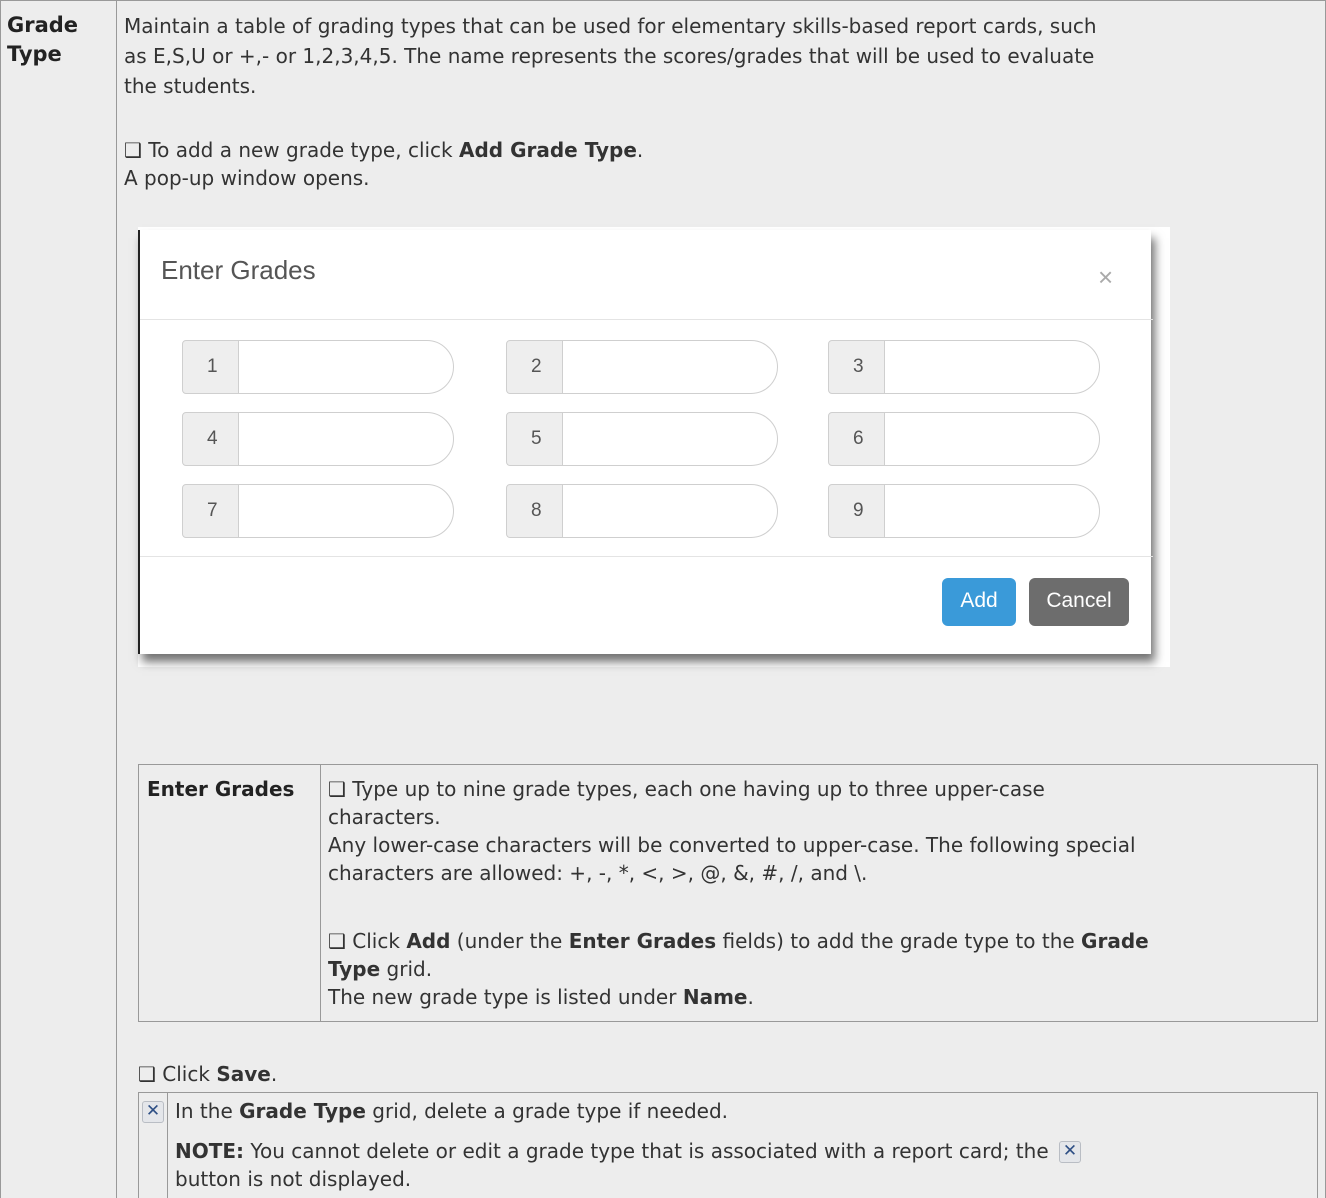  I want to click on modal-footer-divider, so click(646, 556).